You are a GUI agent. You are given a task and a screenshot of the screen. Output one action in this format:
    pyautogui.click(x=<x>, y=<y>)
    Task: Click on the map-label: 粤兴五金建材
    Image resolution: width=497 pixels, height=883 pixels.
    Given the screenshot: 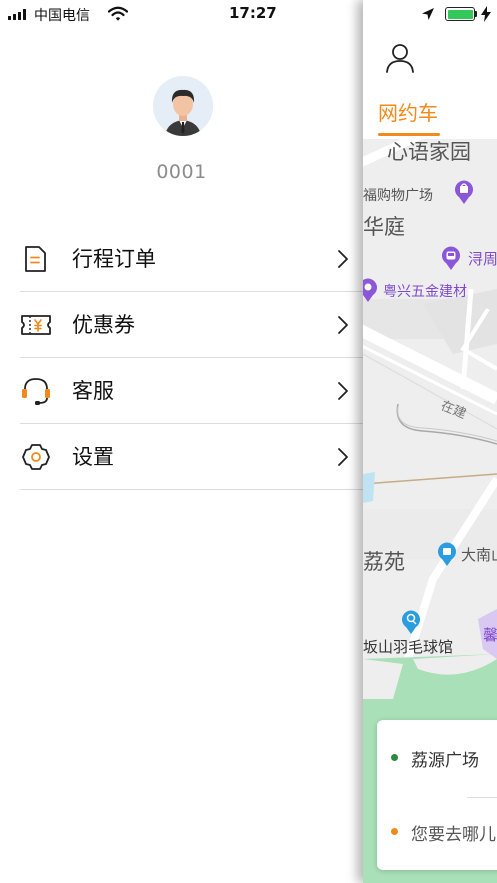 What is the action you would take?
    pyautogui.click(x=425, y=292)
    